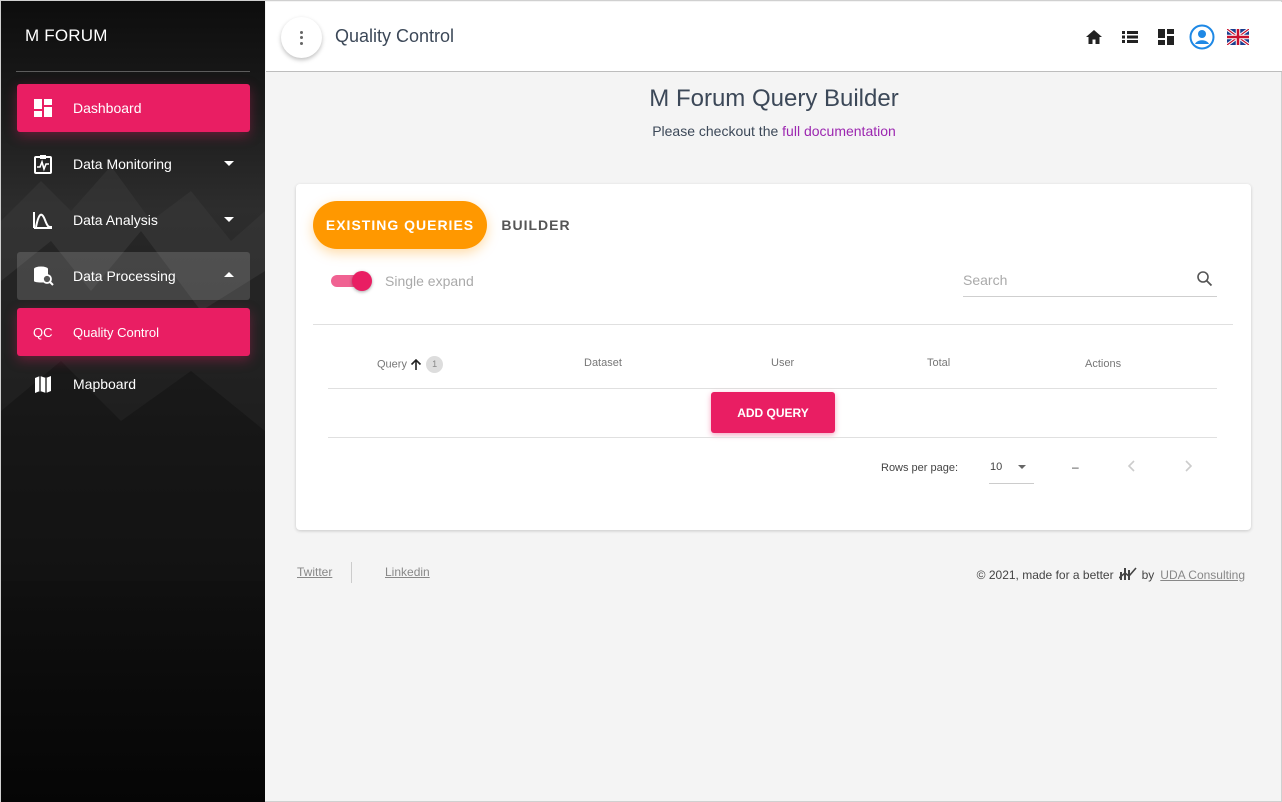 Image resolution: width=1282 pixels, height=802 pixels. What do you see at coordinates (43, 108) in the screenshot?
I see `dashboard-icon` at bounding box center [43, 108].